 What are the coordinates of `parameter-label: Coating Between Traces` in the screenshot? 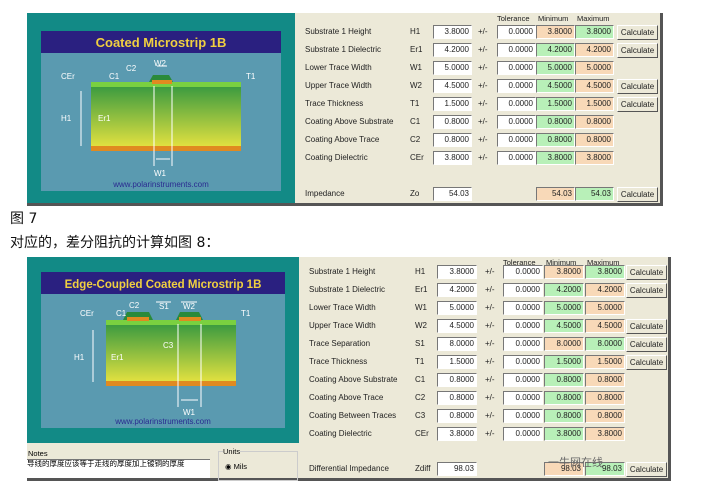 It's located at (353, 415).